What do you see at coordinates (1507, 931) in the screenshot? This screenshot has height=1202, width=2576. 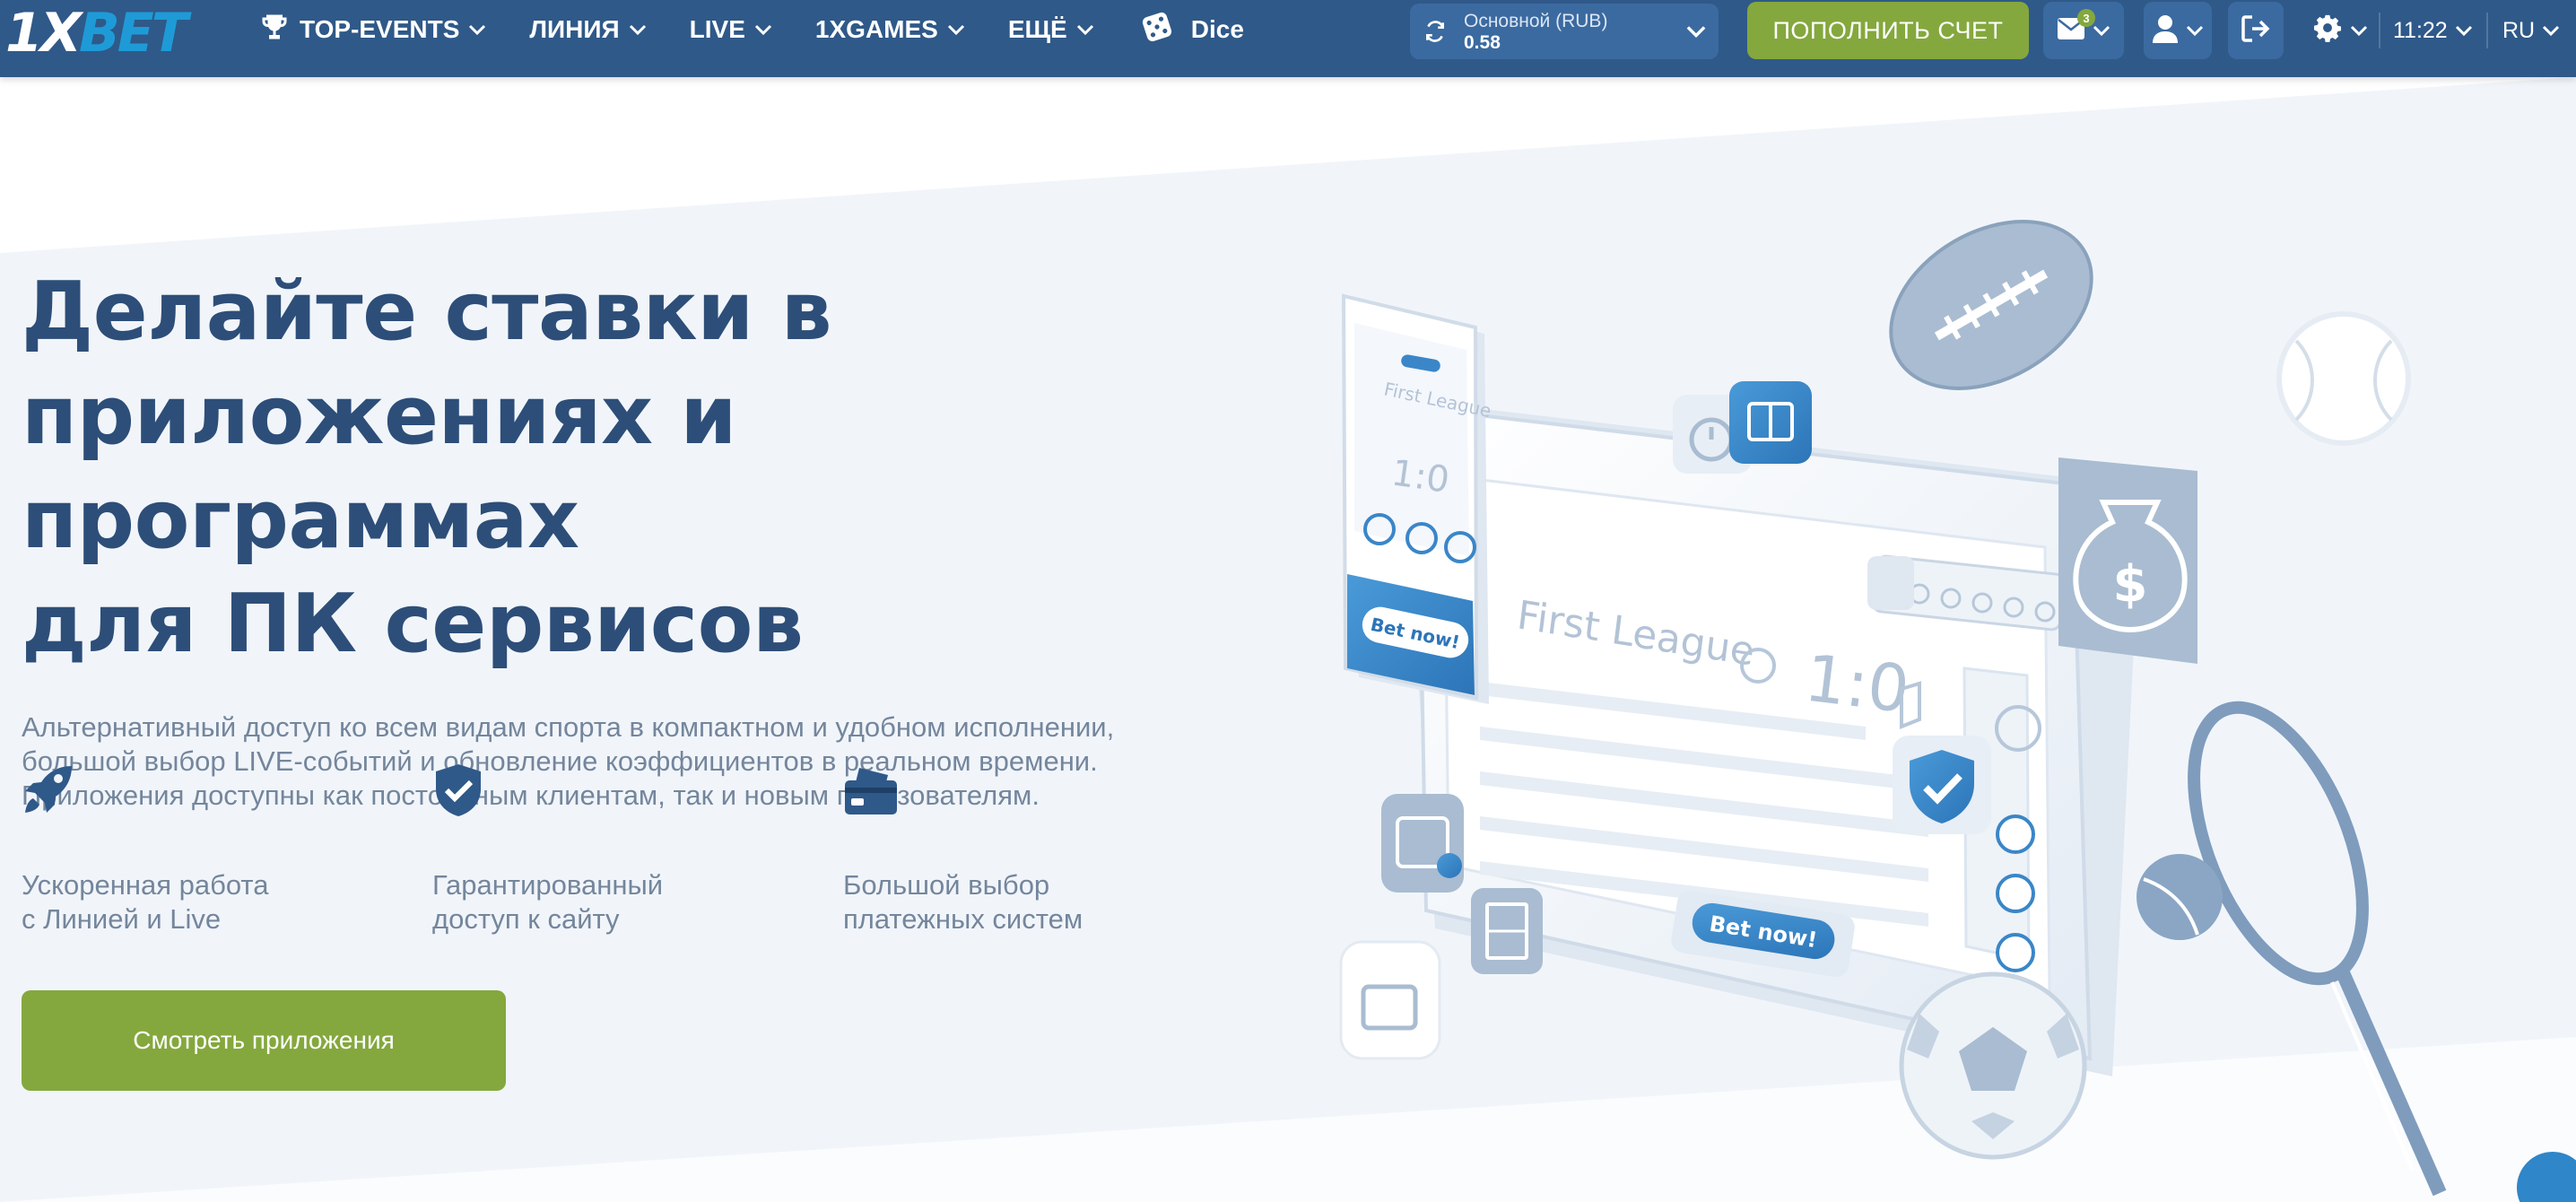 I see `field-tile-illustration` at bounding box center [1507, 931].